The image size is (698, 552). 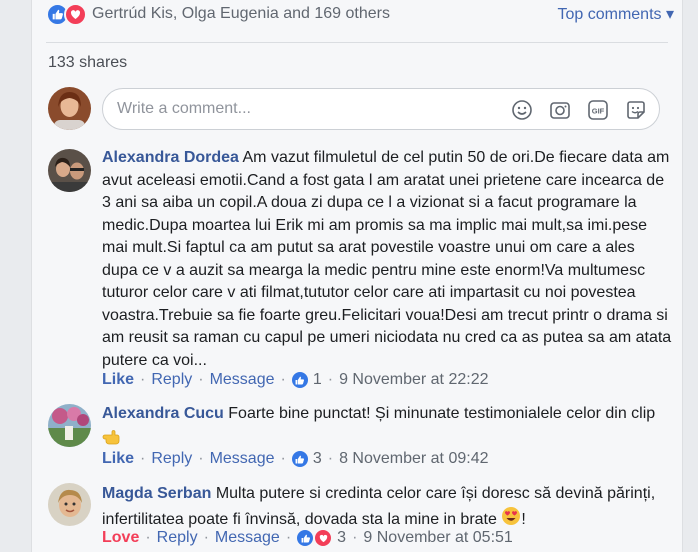 I want to click on divider, so click(x=357, y=42).